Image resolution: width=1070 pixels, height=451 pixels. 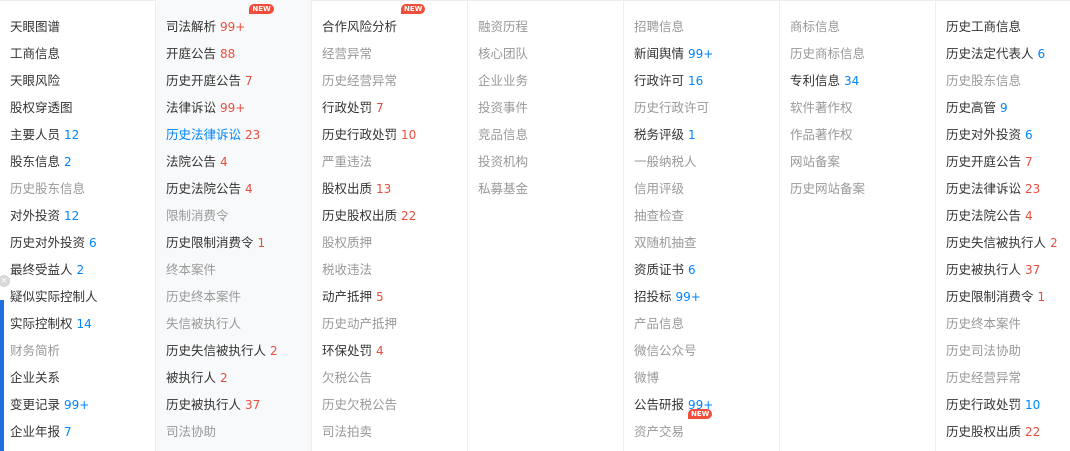 What do you see at coordinates (503, 80) in the screenshot?
I see `menu-item-label: 企业业务` at bounding box center [503, 80].